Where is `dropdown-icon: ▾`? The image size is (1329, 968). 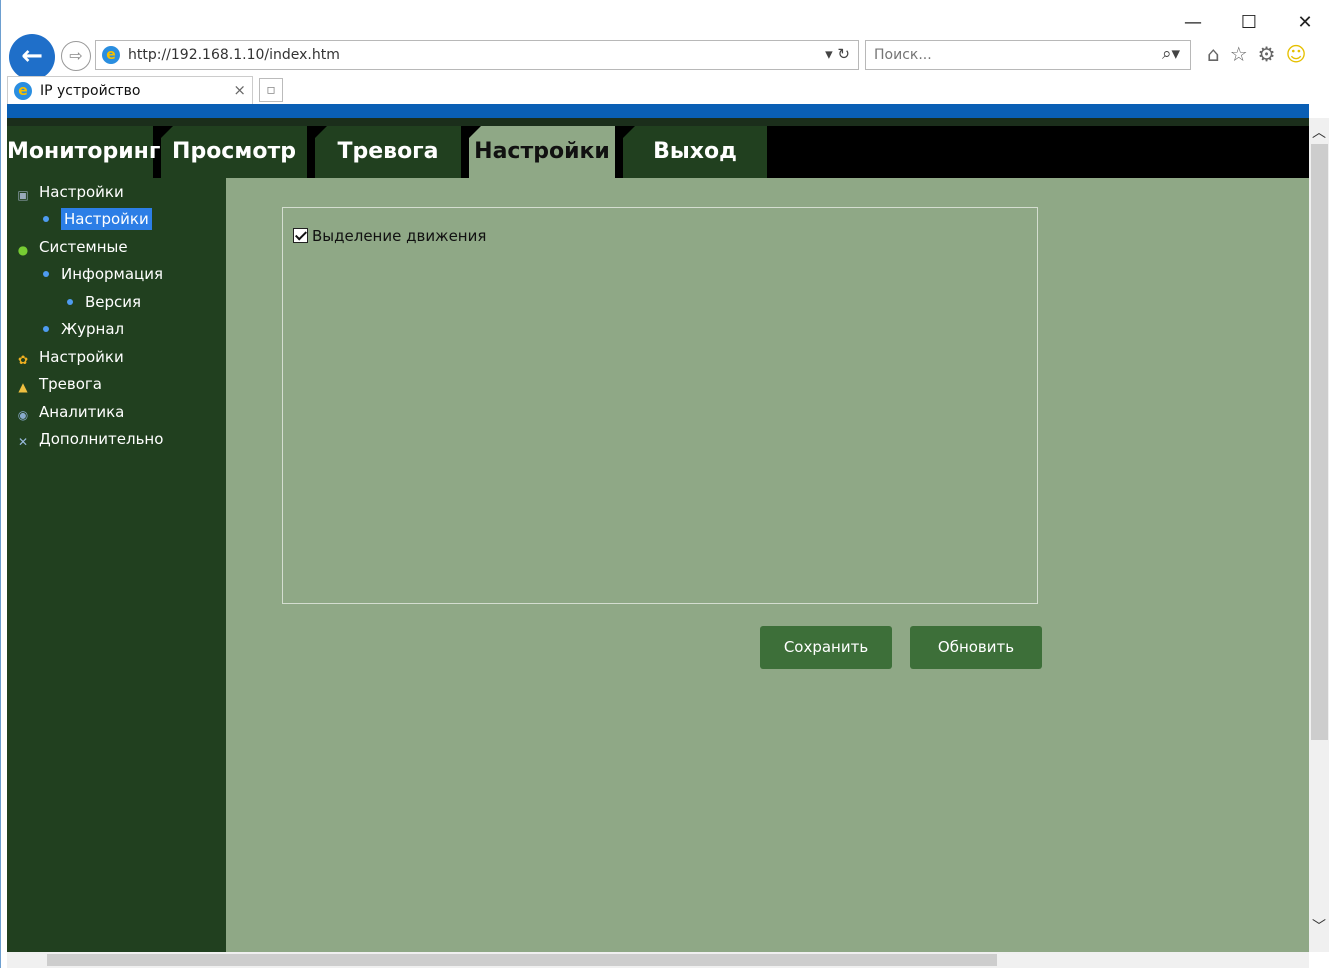 dropdown-icon: ▾ is located at coordinates (829, 54).